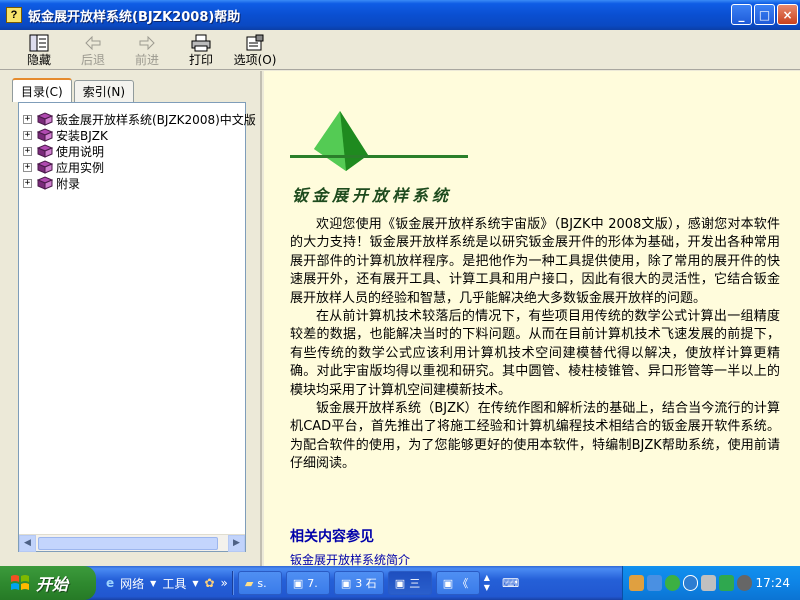 The height and width of the screenshot is (600, 800). I want to click on task-label: s., so click(262, 583).